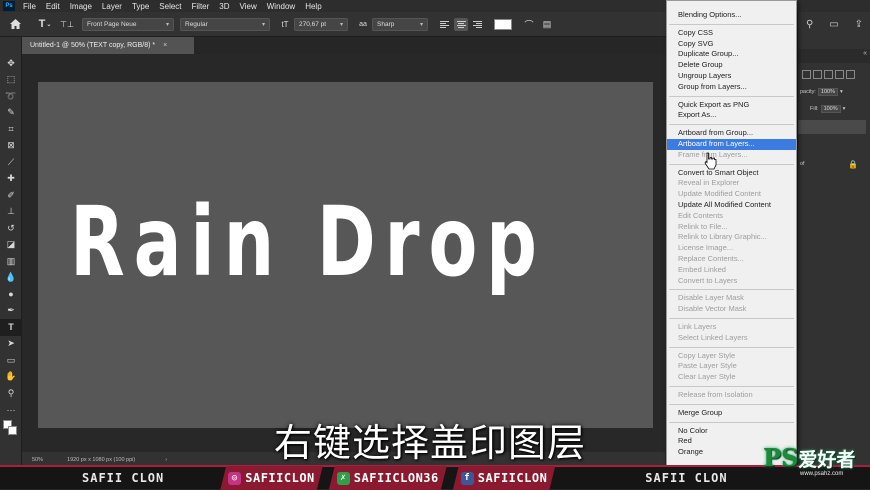  What do you see at coordinates (225, 24) in the screenshot?
I see `font-style-select: Regular ▾` at bounding box center [225, 24].